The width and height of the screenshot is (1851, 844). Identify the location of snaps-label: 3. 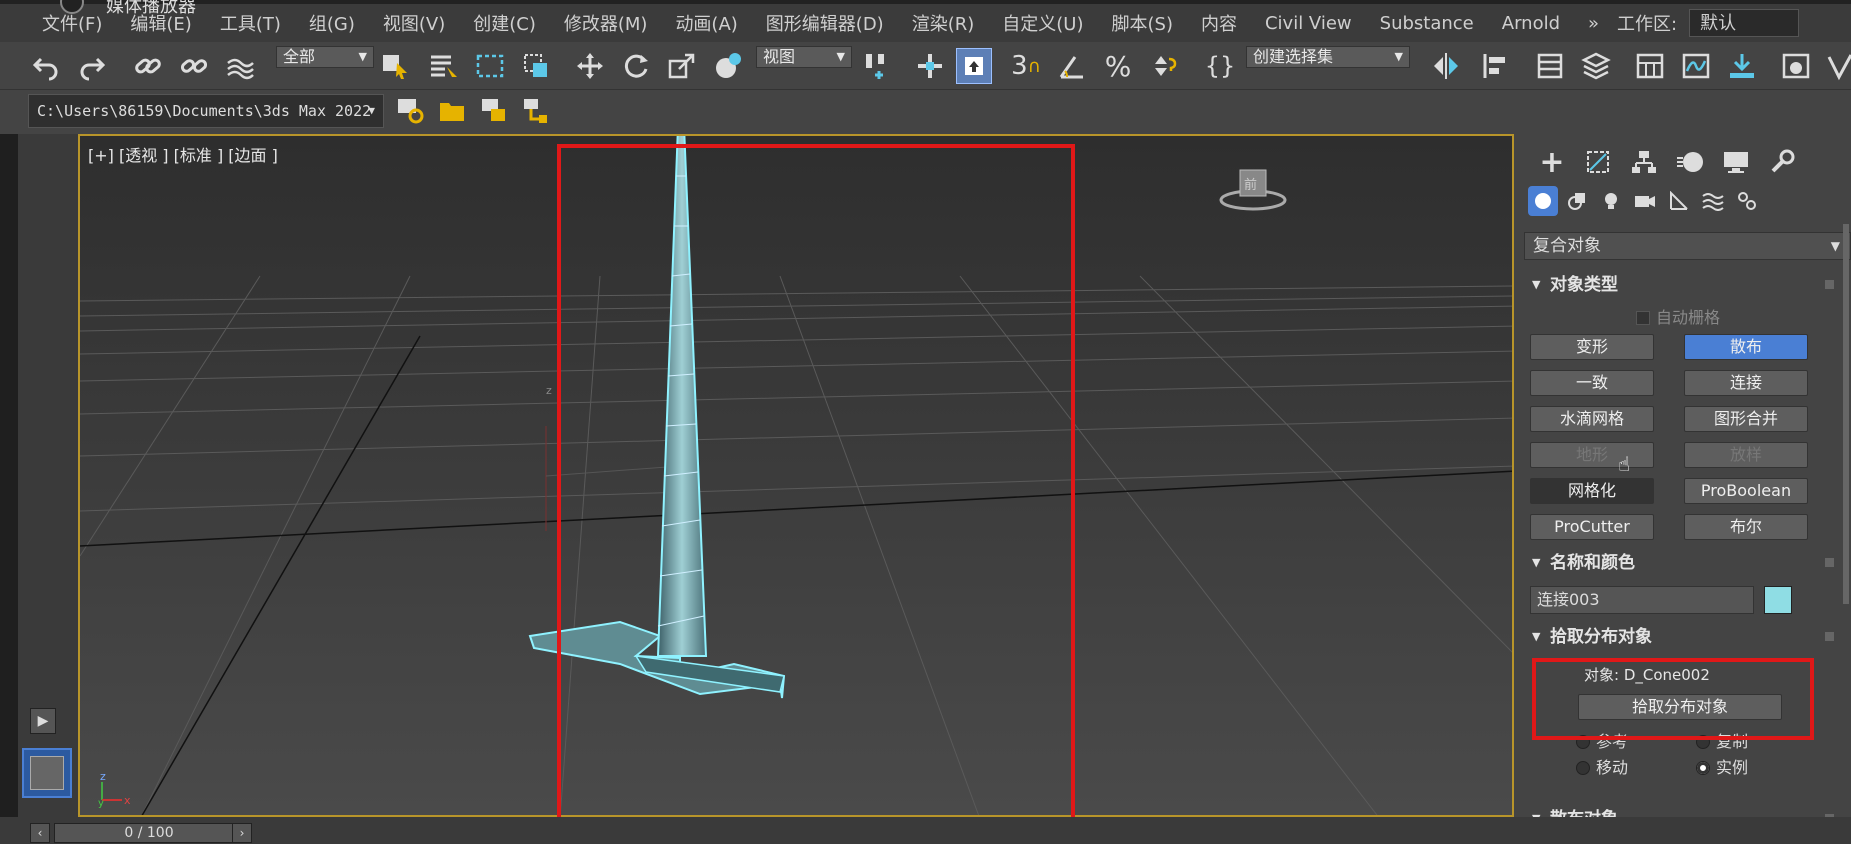
(1019, 66).